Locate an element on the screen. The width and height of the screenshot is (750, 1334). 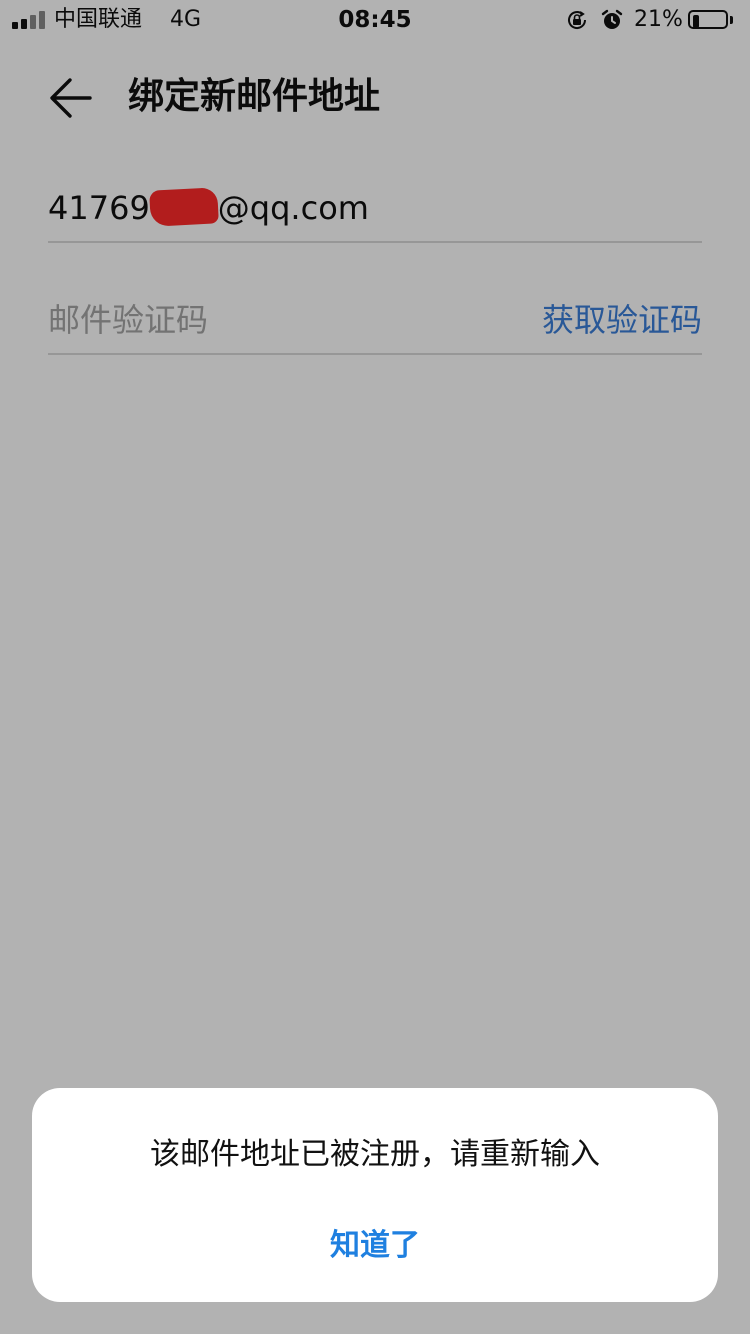
dialog-confirm-button: 知道了 is located at coordinates (375, 1246).